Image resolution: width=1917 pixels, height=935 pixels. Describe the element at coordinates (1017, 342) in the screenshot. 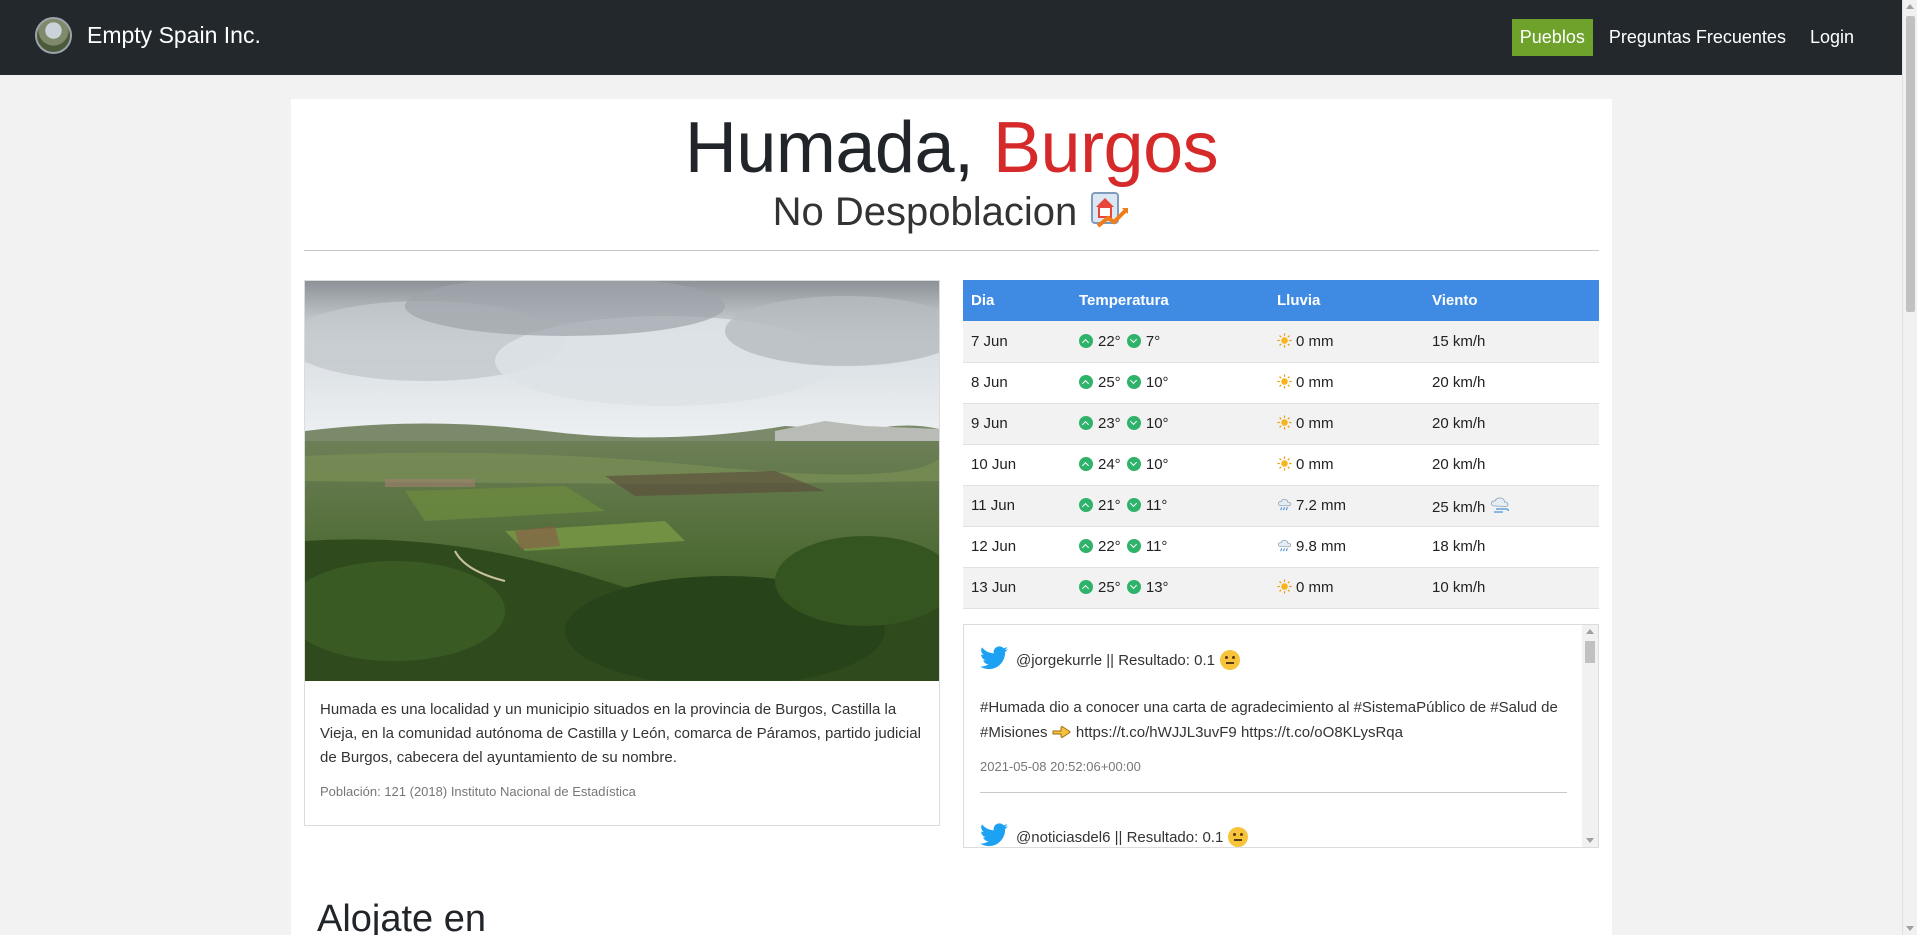

I see `weather-day: 7 Jun` at that location.